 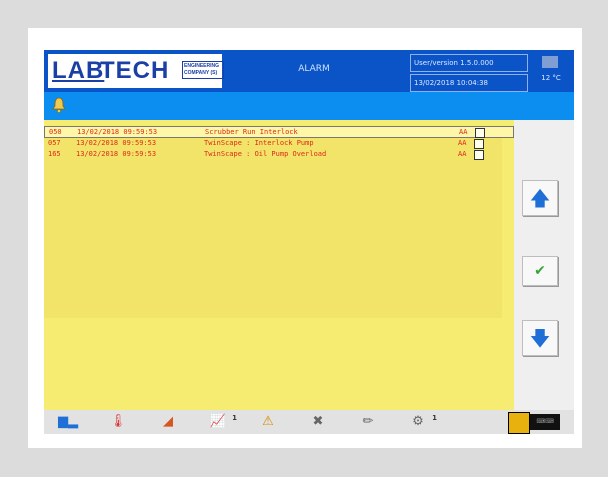 I want to click on temperature-widget: 12 °C, so click(x=551, y=71).